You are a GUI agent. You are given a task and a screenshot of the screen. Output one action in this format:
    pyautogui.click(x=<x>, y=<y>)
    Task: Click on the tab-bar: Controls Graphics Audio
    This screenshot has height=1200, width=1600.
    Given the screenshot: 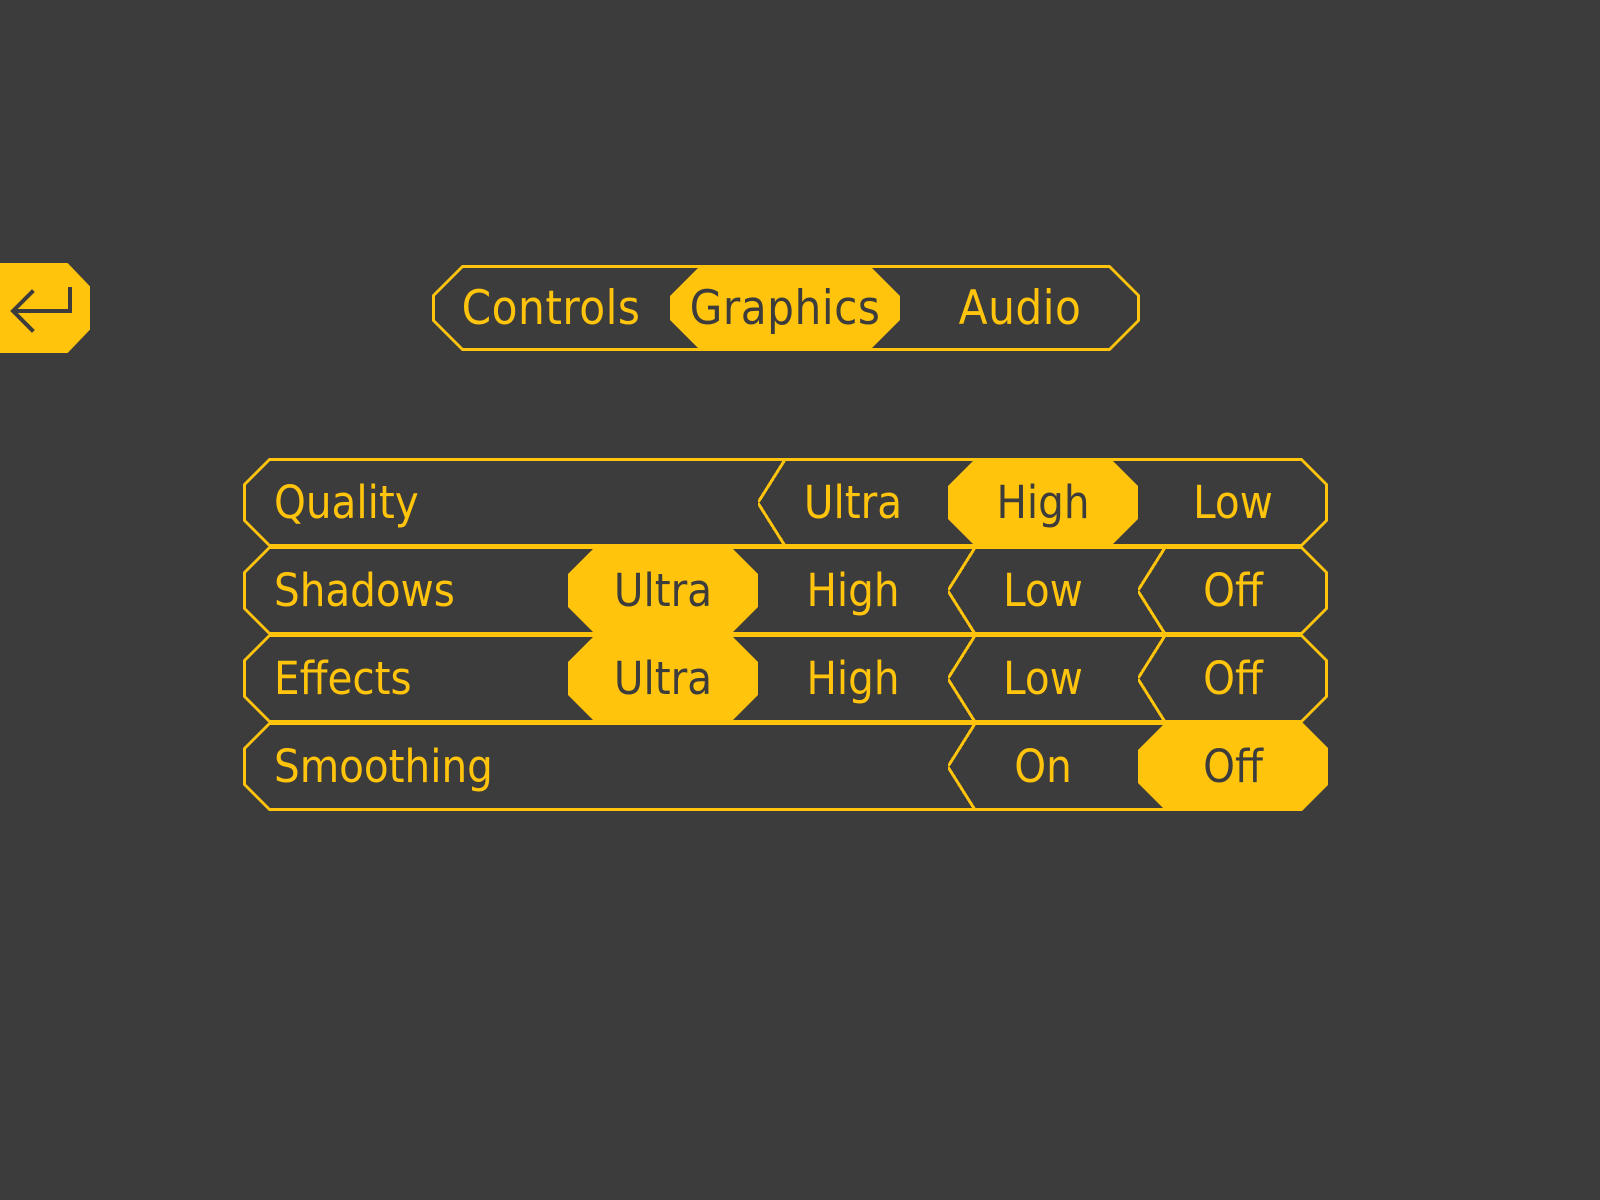 What is the action you would take?
    pyautogui.click(x=786, y=308)
    